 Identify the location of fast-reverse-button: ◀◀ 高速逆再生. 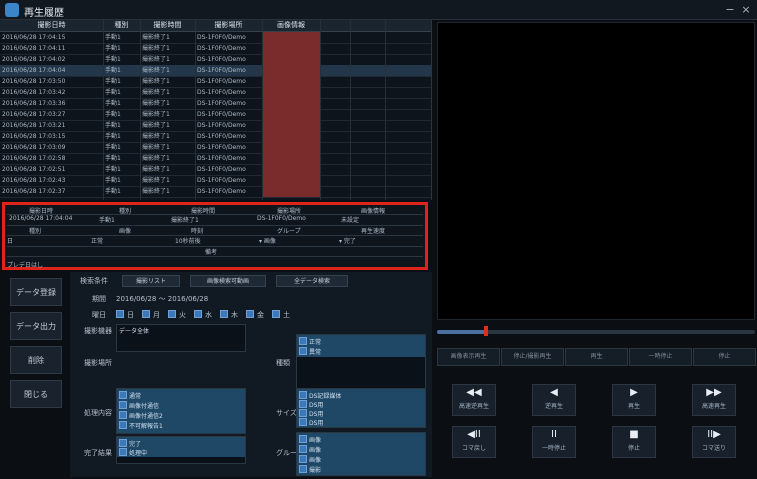
(474, 400).